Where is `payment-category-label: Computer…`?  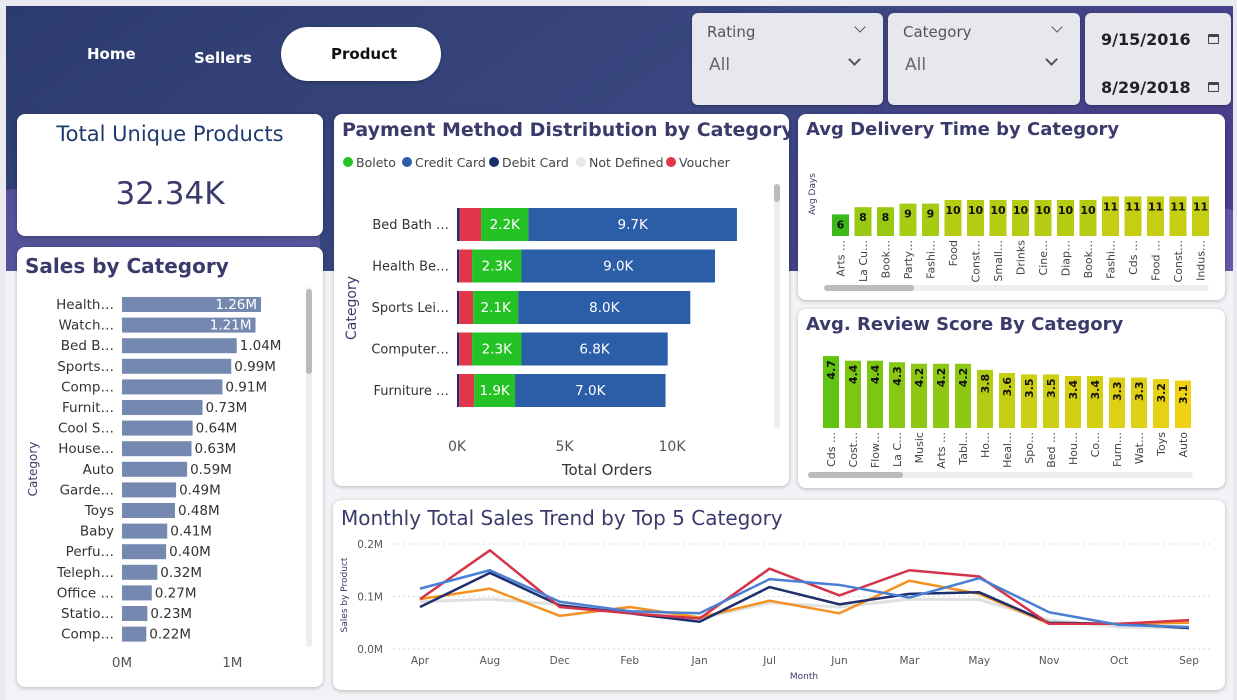
payment-category-label: Computer… is located at coordinates (410, 350).